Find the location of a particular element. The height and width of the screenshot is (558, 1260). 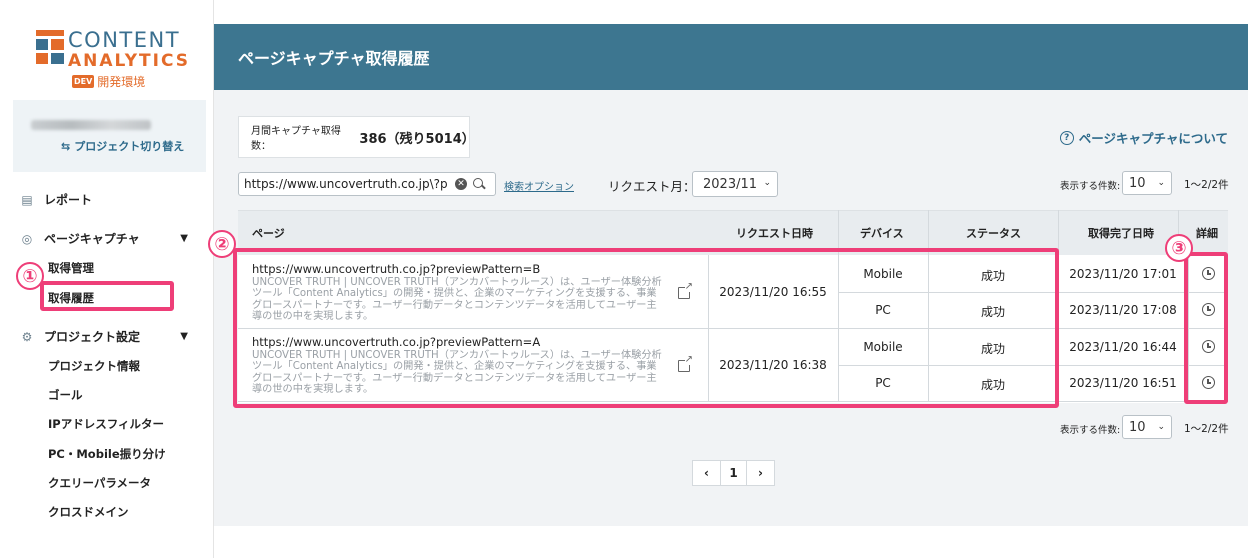

logo-line1: CONTENT is located at coordinates (124, 40).